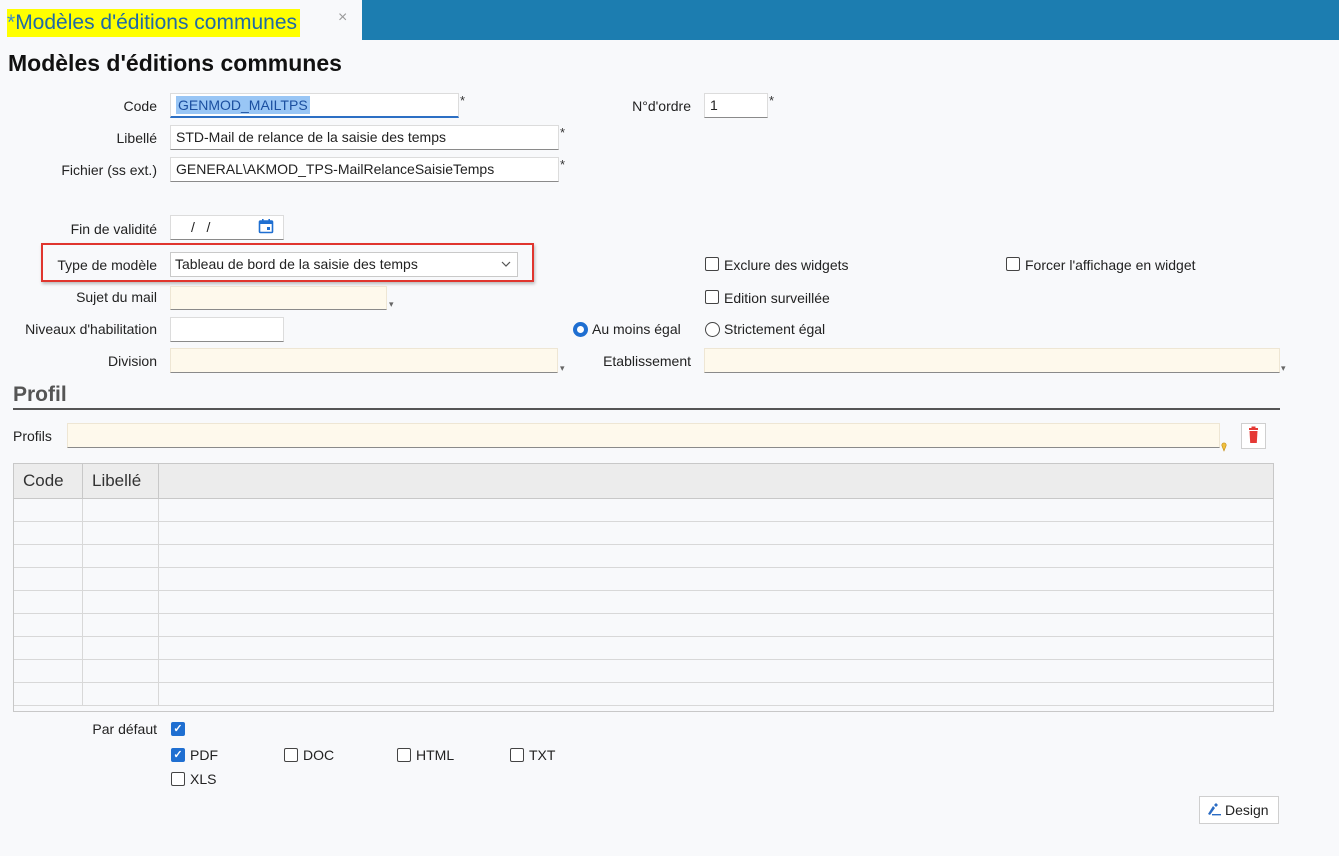  I want to click on fin-validite-value: / /, so click(201, 227).